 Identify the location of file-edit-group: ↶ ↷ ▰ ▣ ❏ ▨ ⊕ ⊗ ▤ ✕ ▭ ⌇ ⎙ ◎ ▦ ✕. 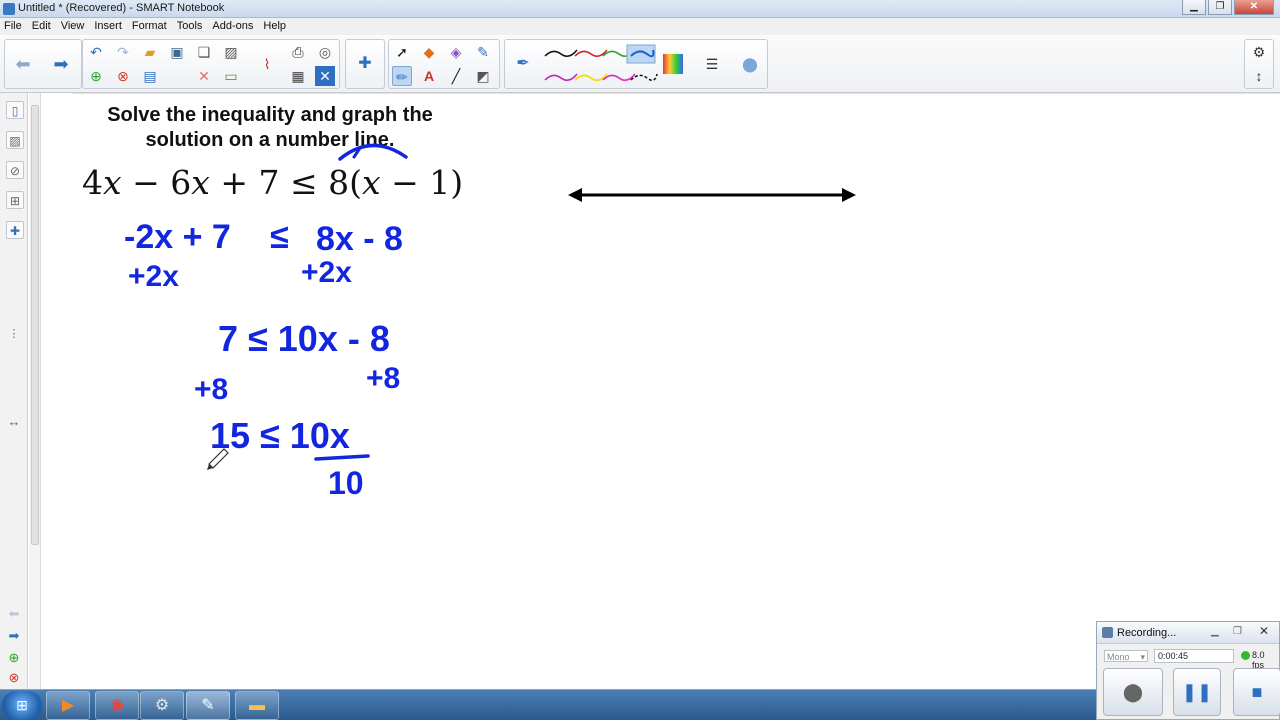
(211, 64).